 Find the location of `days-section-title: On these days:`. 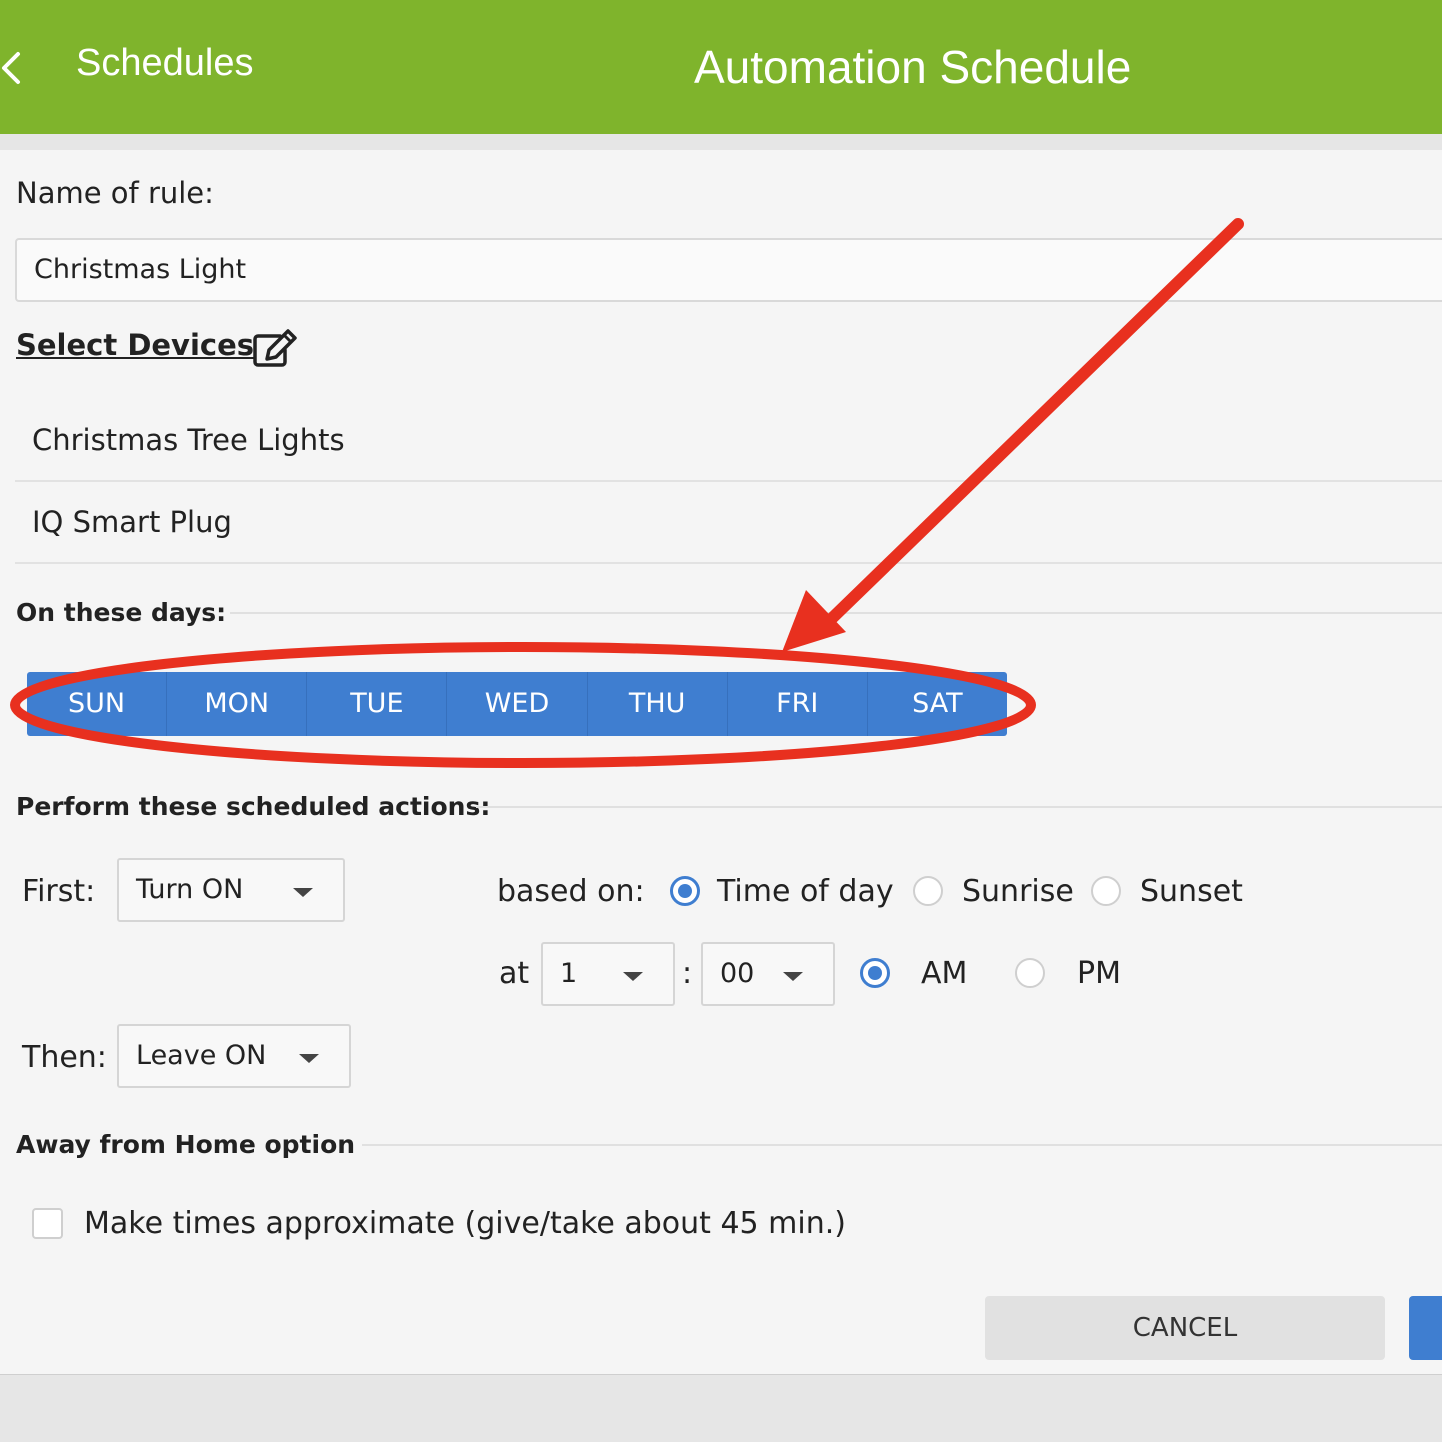

days-section-title: On these days: is located at coordinates (121, 612).